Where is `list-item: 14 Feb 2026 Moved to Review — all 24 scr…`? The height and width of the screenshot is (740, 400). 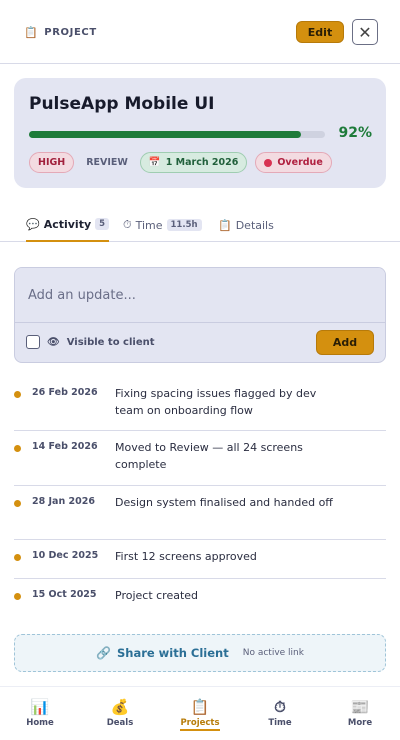 list-item: 14 Feb 2026 Moved to Review — all 24 scr… is located at coordinates (200, 458).